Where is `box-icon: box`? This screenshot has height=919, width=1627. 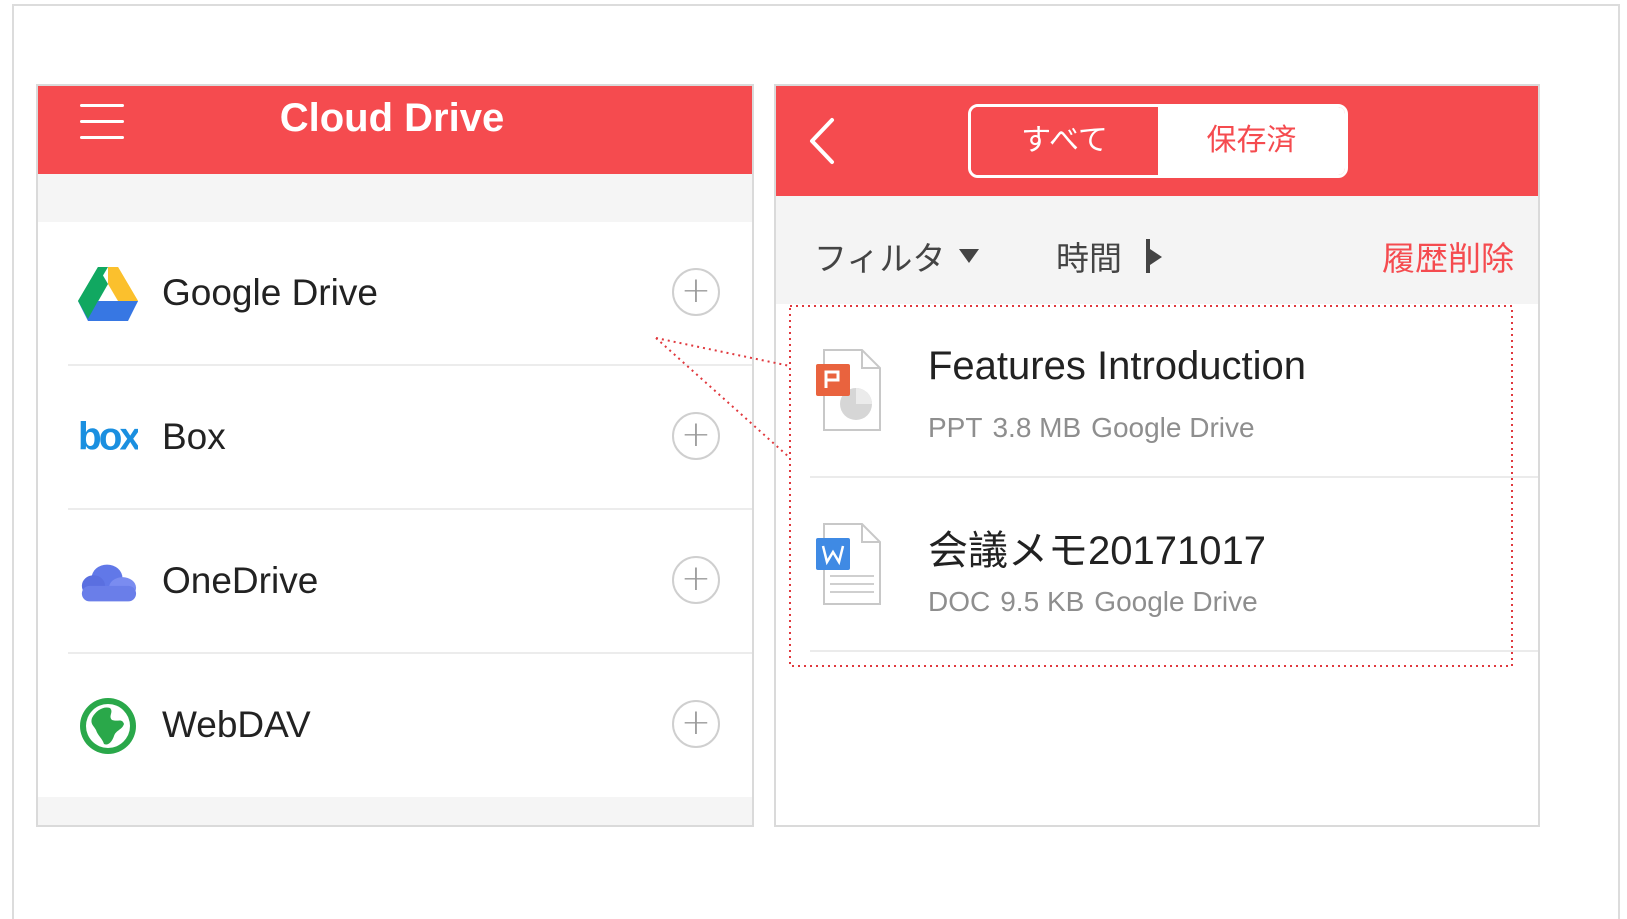
box-icon: box is located at coordinates (108, 438).